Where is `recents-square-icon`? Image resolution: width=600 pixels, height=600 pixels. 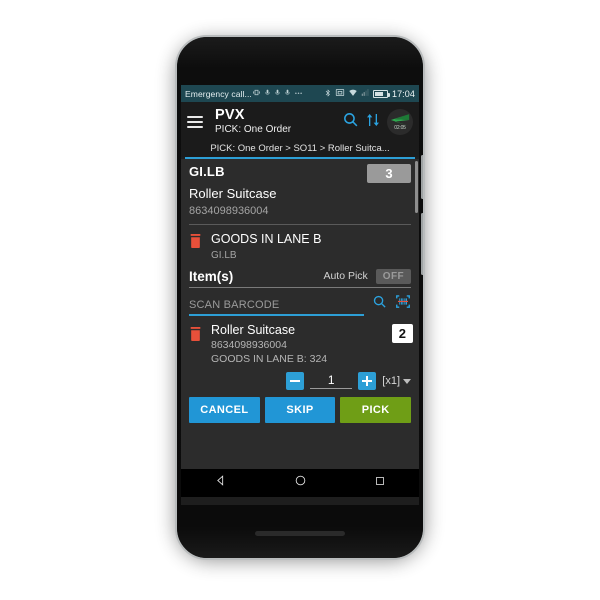
recents-square-icon is located at coordinates (380, 483).